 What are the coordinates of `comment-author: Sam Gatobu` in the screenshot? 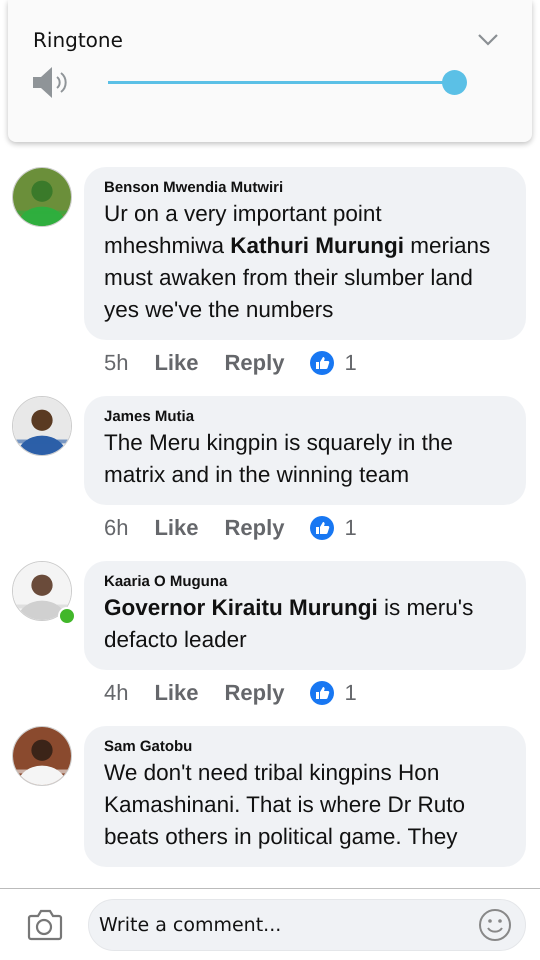 It's located at (305, 746).